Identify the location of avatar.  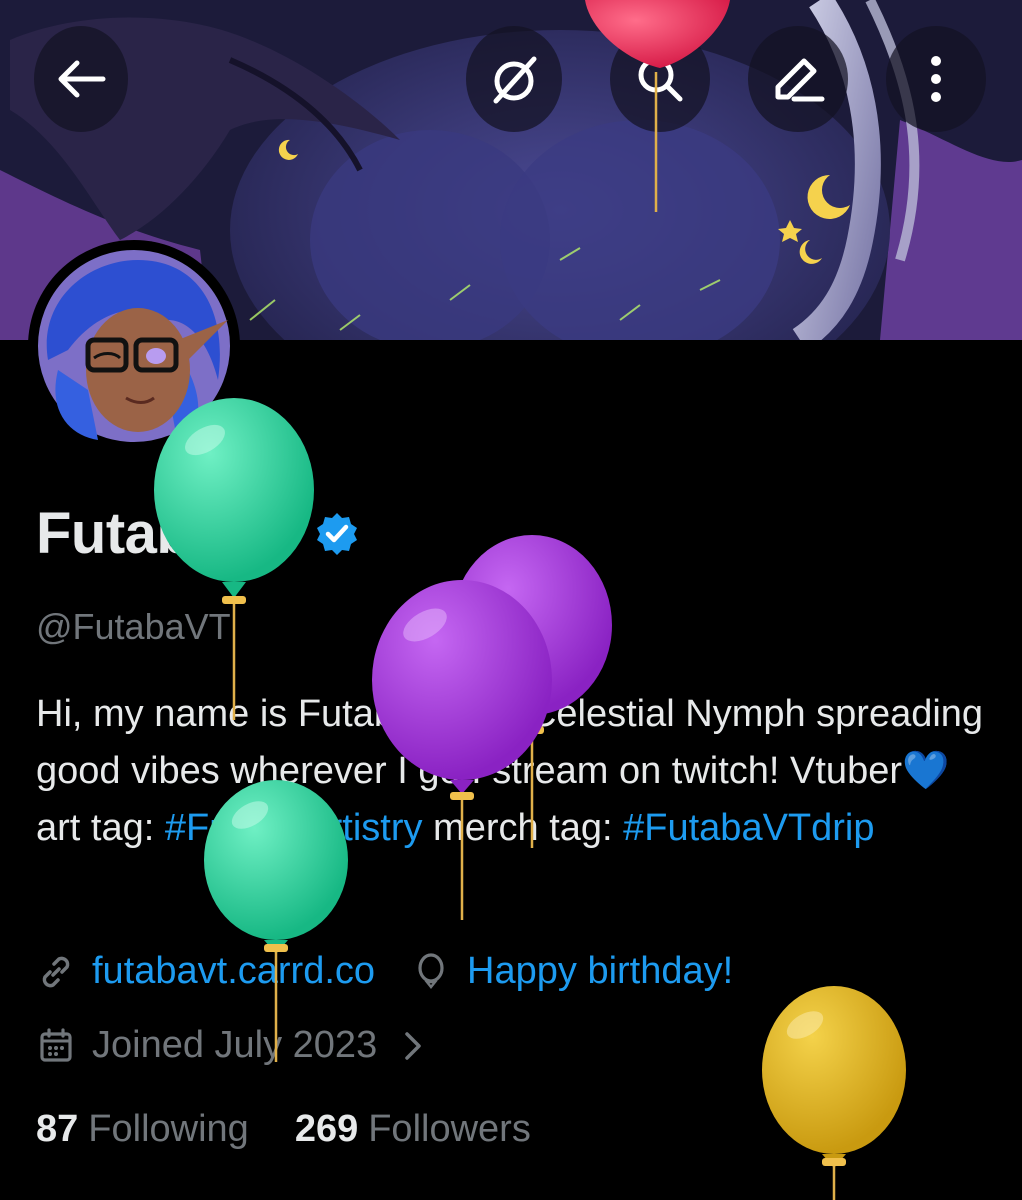
(134, 346).